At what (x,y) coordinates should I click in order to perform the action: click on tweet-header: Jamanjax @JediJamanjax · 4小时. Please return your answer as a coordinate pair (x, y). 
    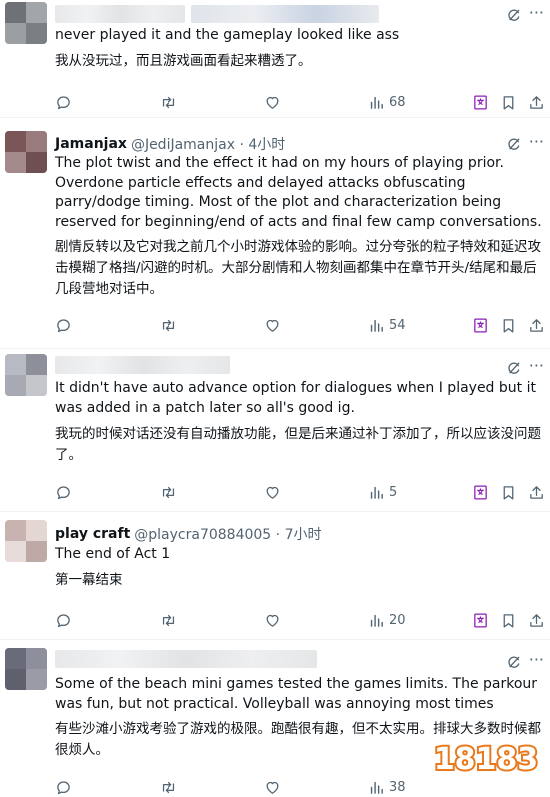
    Looking at the image, I should click on (170, 144).